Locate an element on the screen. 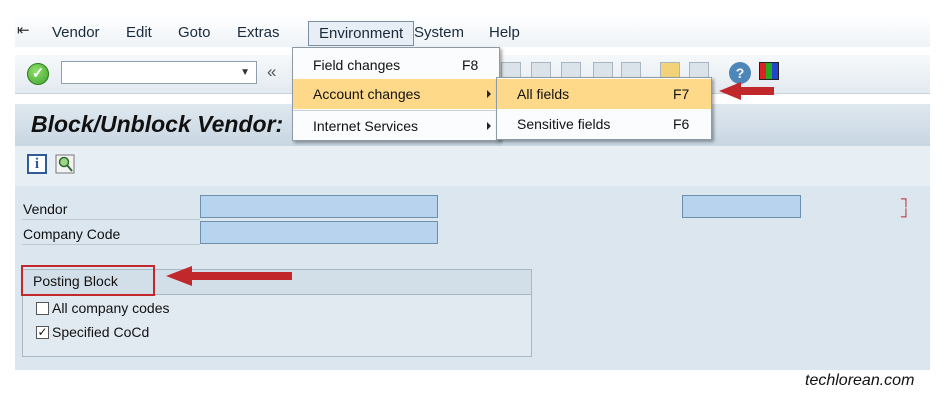 This screenshot has width=944, height=405. company-code-label: Company Code is located at coordinates (72, 234).